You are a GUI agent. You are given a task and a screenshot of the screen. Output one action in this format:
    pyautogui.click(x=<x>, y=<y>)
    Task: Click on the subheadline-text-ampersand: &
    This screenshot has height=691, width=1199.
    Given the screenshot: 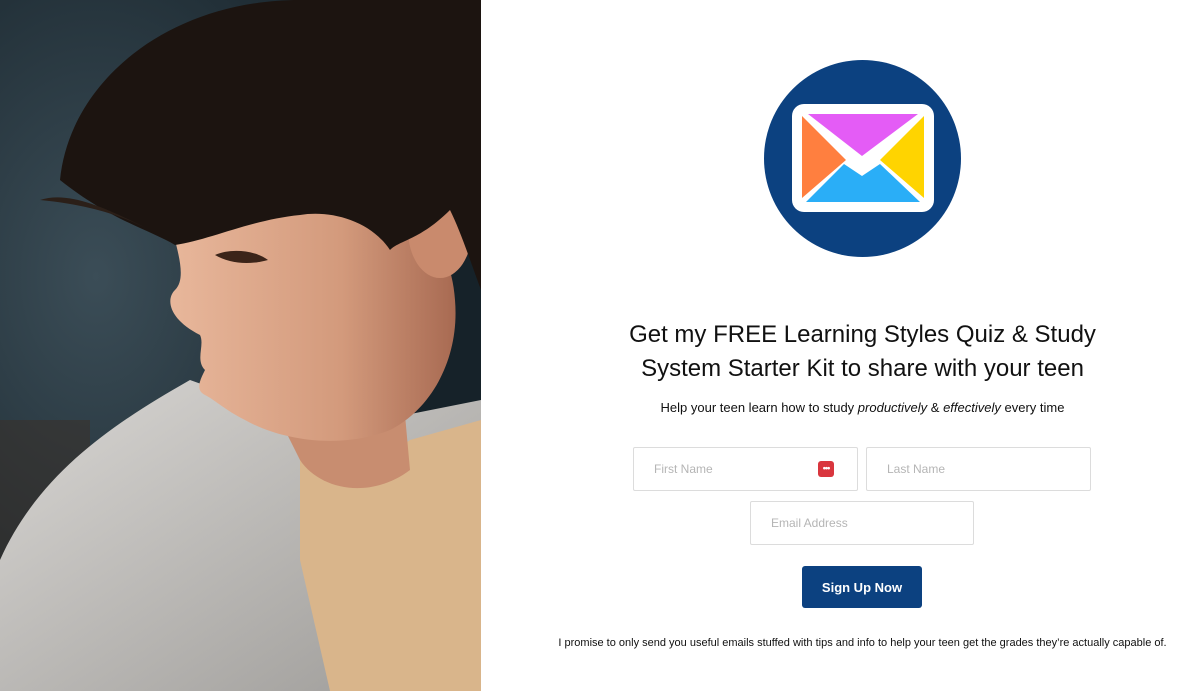 What is the action you would take?
    pyautogui.click(x=935, y=407)
    